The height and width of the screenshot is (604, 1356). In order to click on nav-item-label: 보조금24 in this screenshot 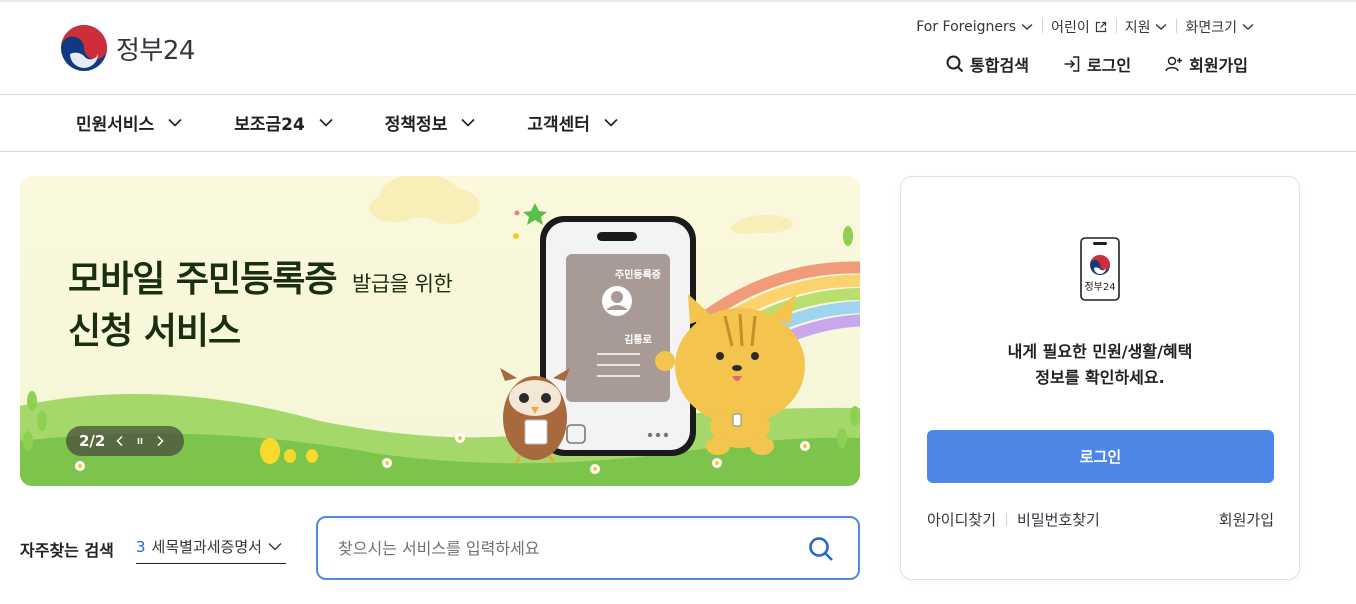, I will do `click(269, 125)`.